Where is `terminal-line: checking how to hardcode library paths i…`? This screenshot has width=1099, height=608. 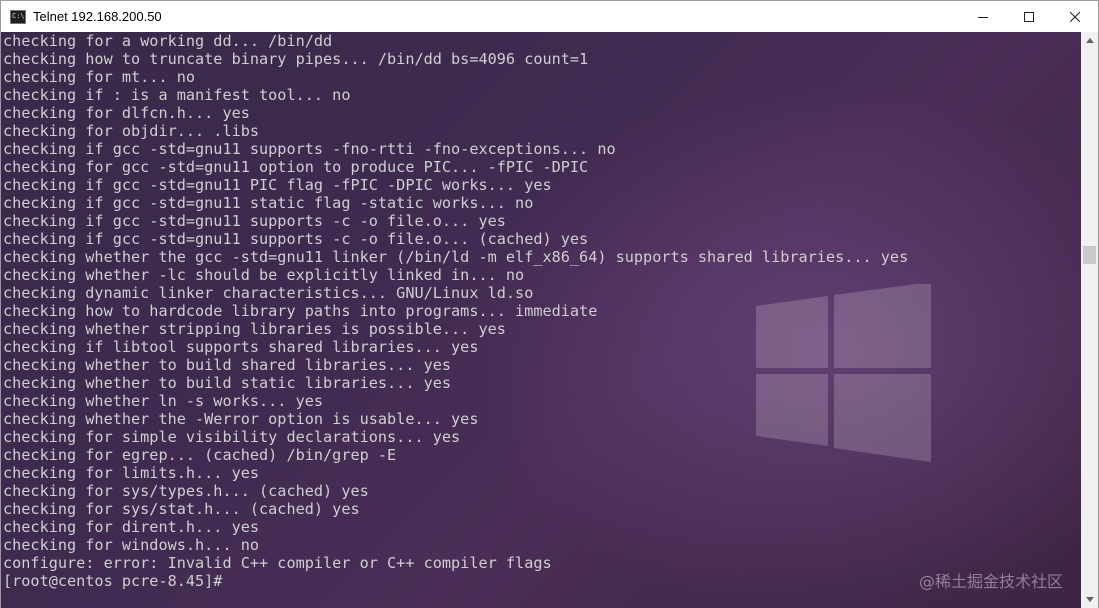
terminal-line: checking how to hardcode library paths i… is located at coordinates (300, 311).